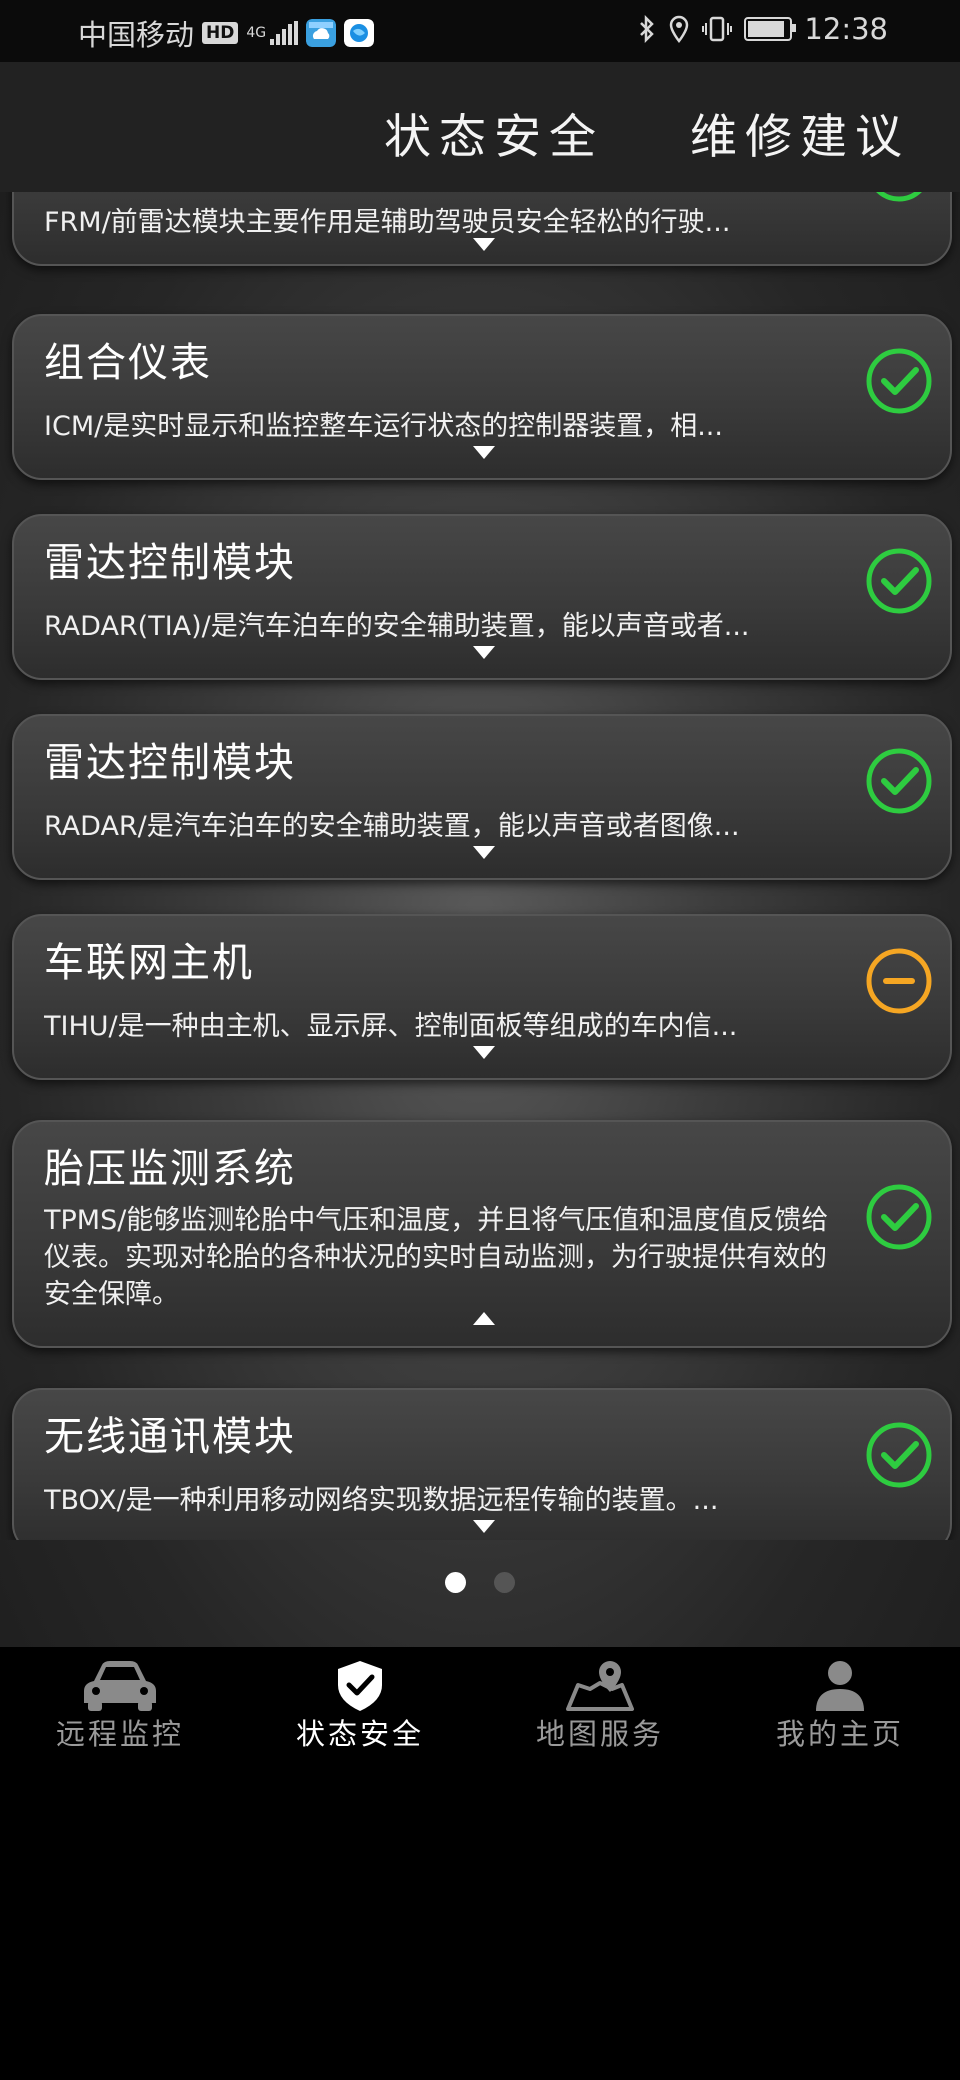 The height and width of the screenshot is (2080, 960). Describe the element at coordinates (284, 33) in the screenshot. I see `signal-icon` at that location.